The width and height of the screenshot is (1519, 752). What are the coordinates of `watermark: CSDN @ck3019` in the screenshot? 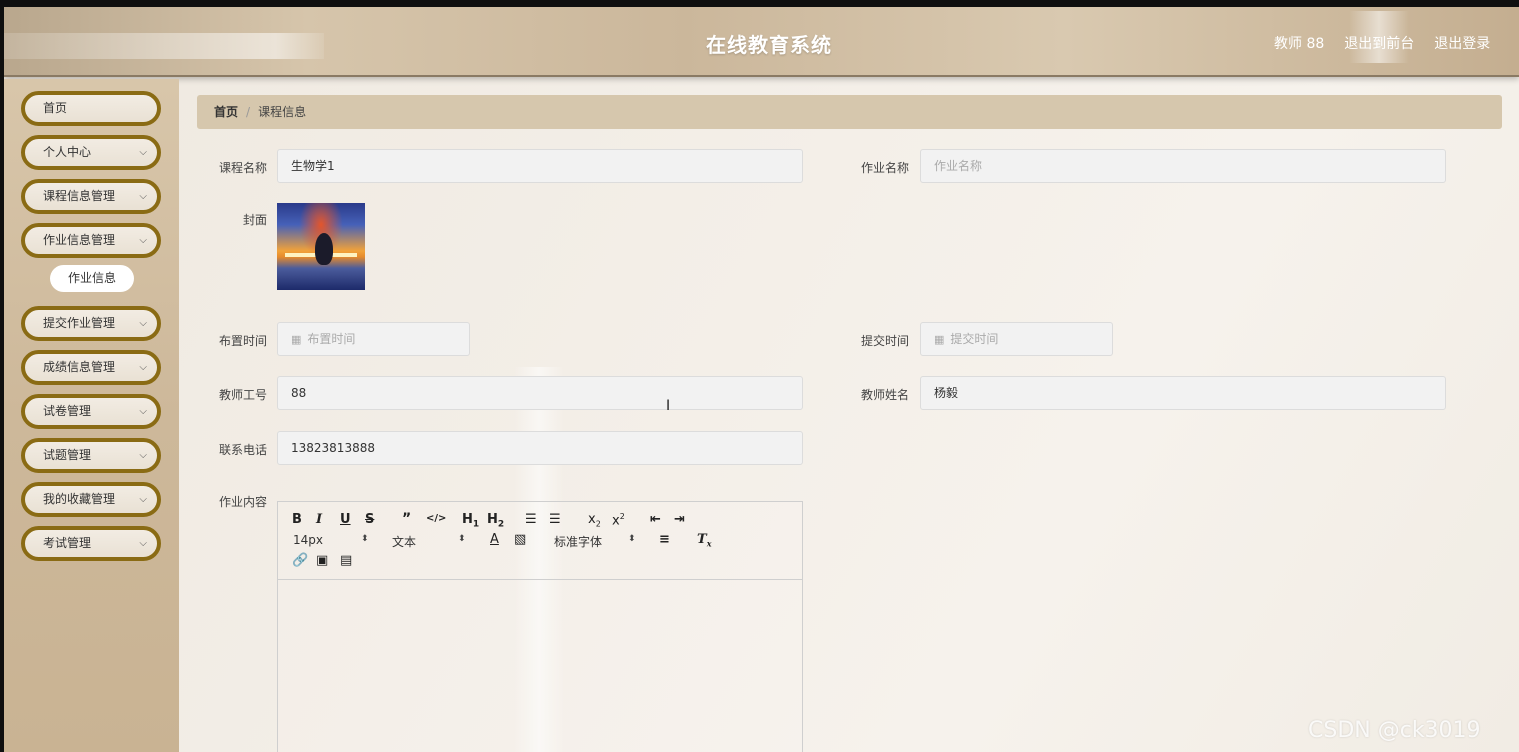 It's located at (1394, 730).